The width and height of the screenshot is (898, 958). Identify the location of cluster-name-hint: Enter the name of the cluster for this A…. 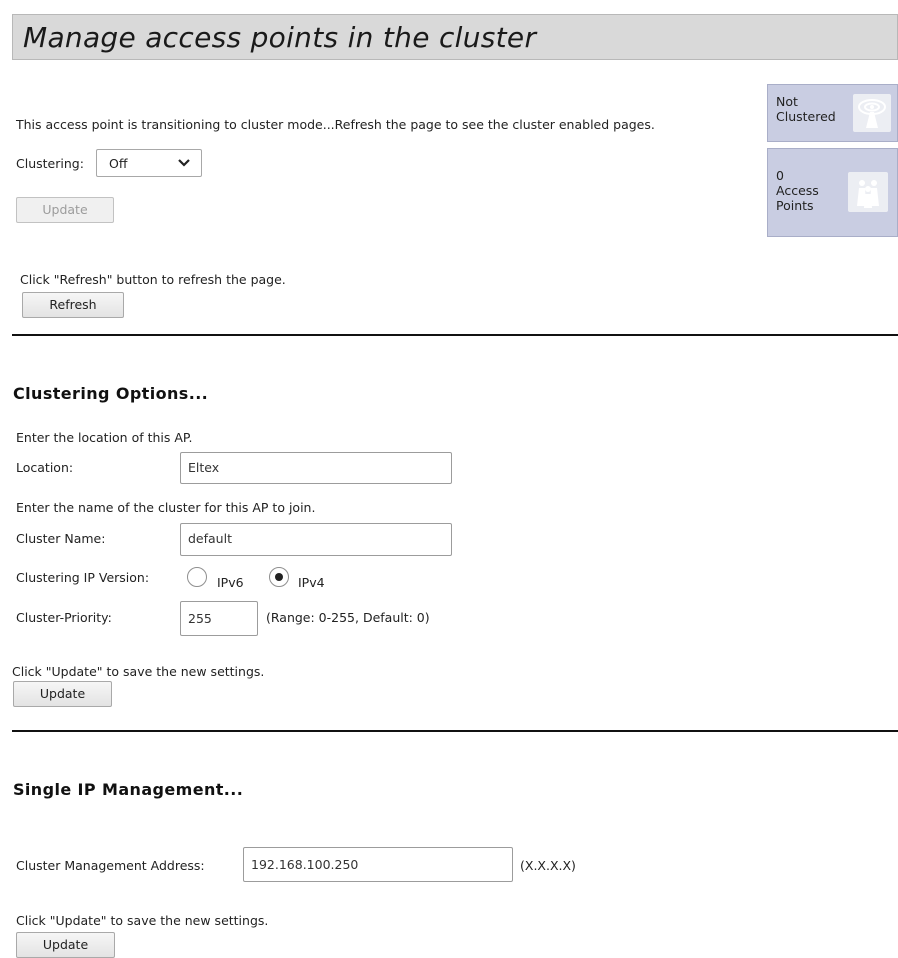
(166, 507).